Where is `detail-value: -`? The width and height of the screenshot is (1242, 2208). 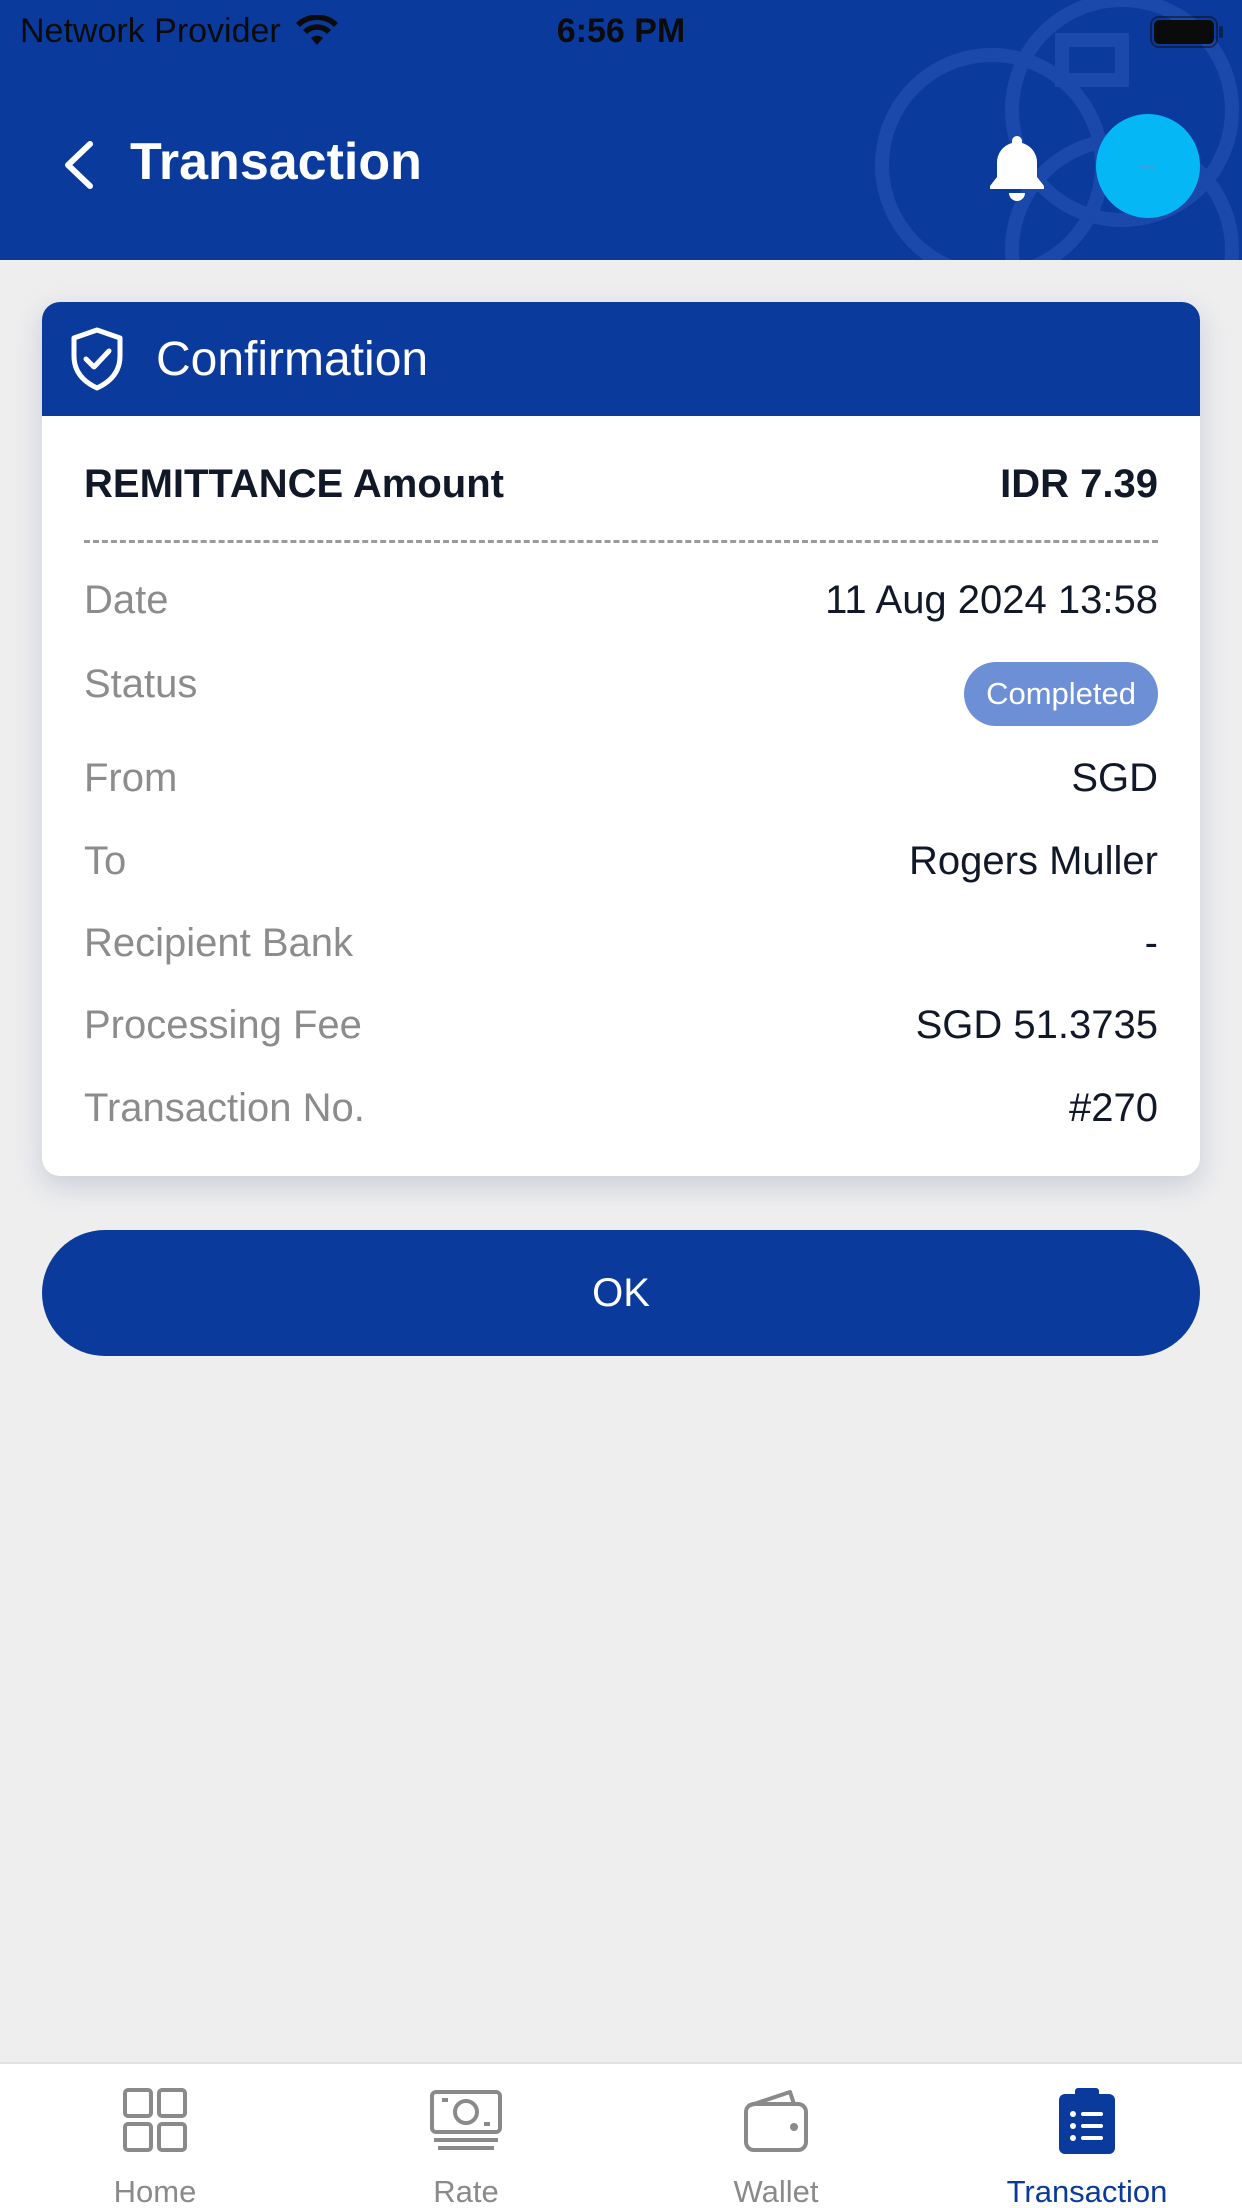 detail-value: - is located at coordinates (1151, 943).